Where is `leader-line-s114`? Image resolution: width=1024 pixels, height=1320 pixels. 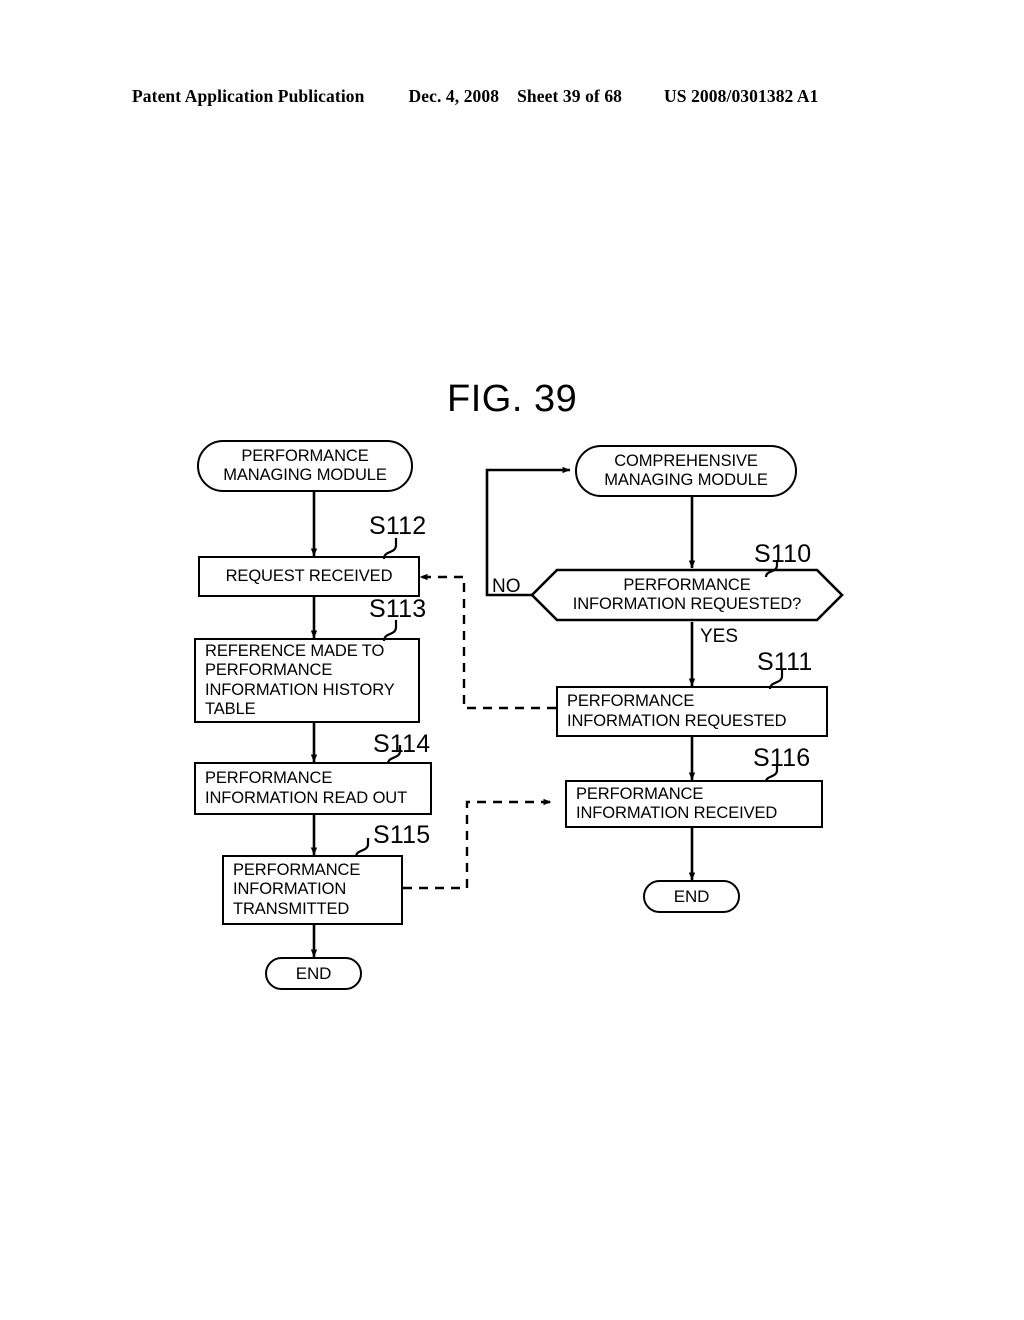
leader-line-s114 is located at coordinates (394, 755).